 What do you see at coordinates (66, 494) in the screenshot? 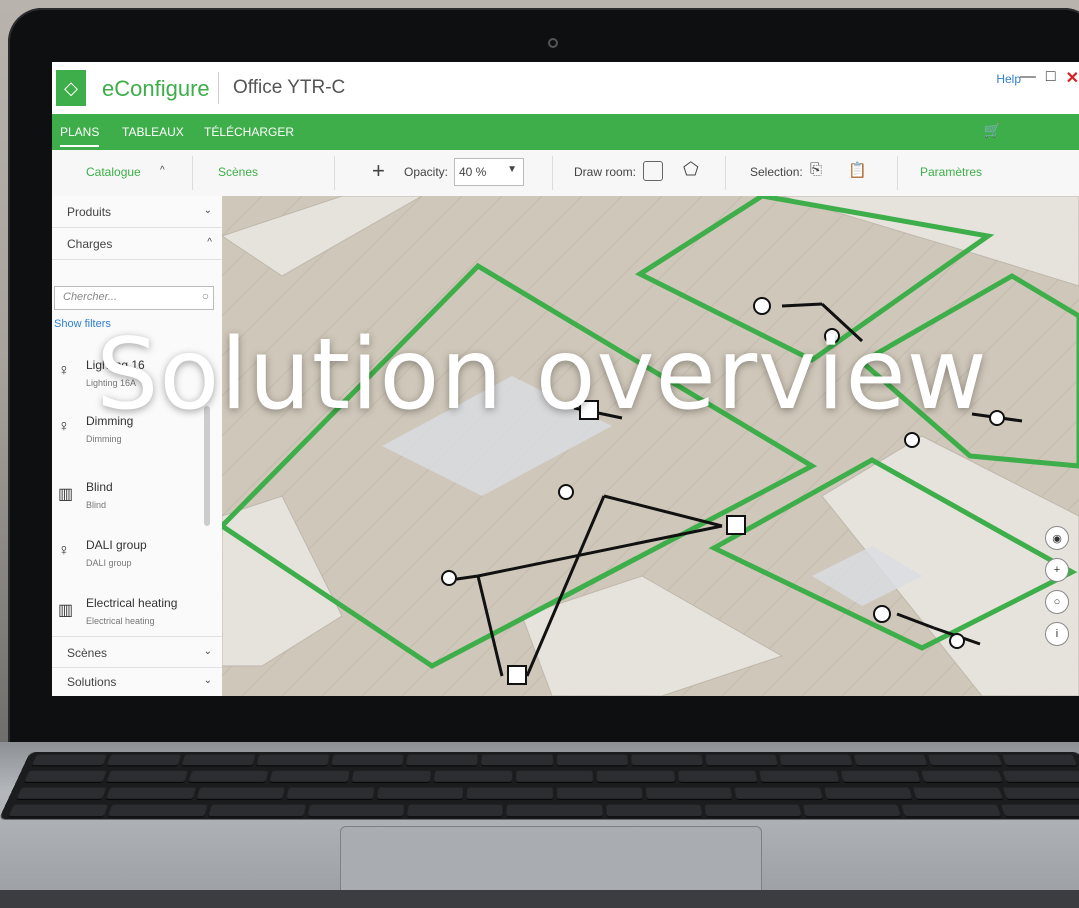
I see `blind-icon: ▥` at bounding box center [66, 494].